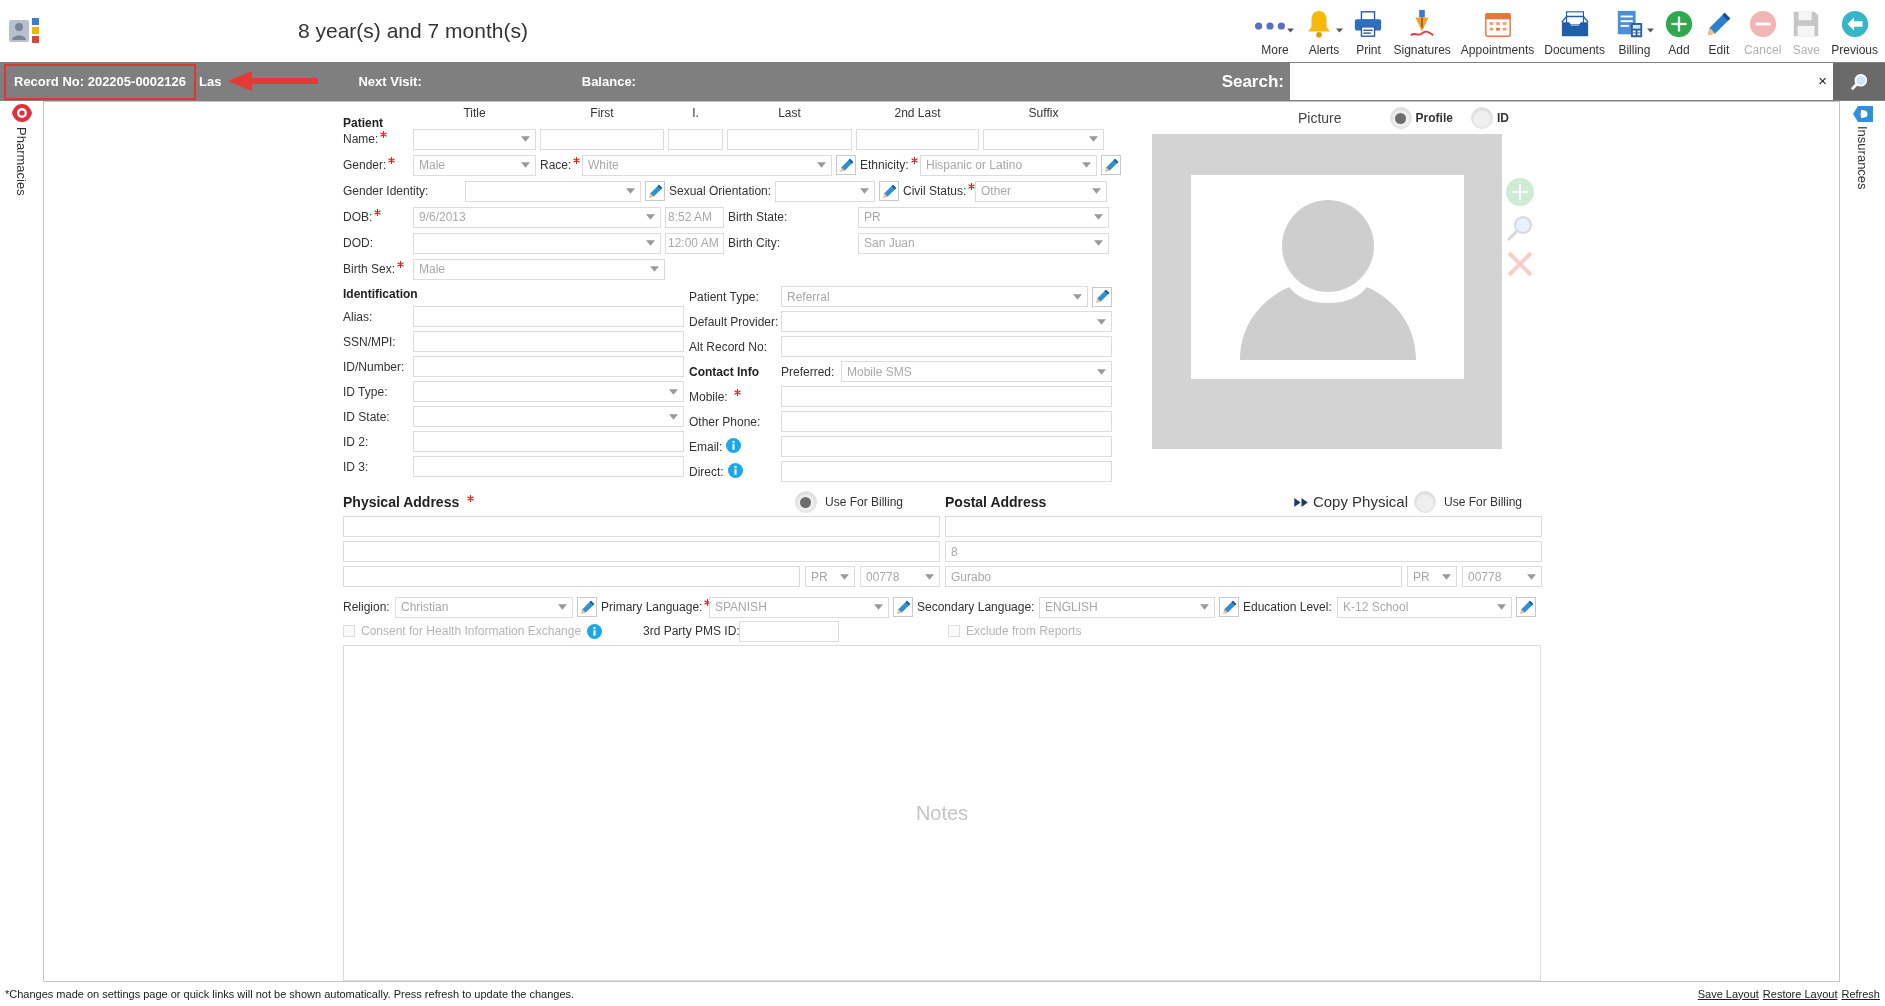 The height and width of the screenshot is (1006, 1885). I want to click on dropdown-field: White, so click(707, 165).